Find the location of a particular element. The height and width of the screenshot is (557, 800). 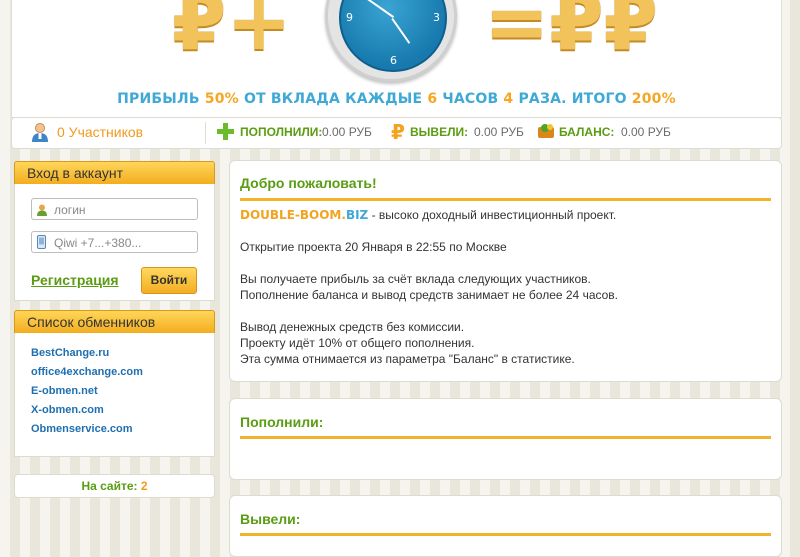

tagline-text: ЧАСОВ is located at coordinates (470, 99).